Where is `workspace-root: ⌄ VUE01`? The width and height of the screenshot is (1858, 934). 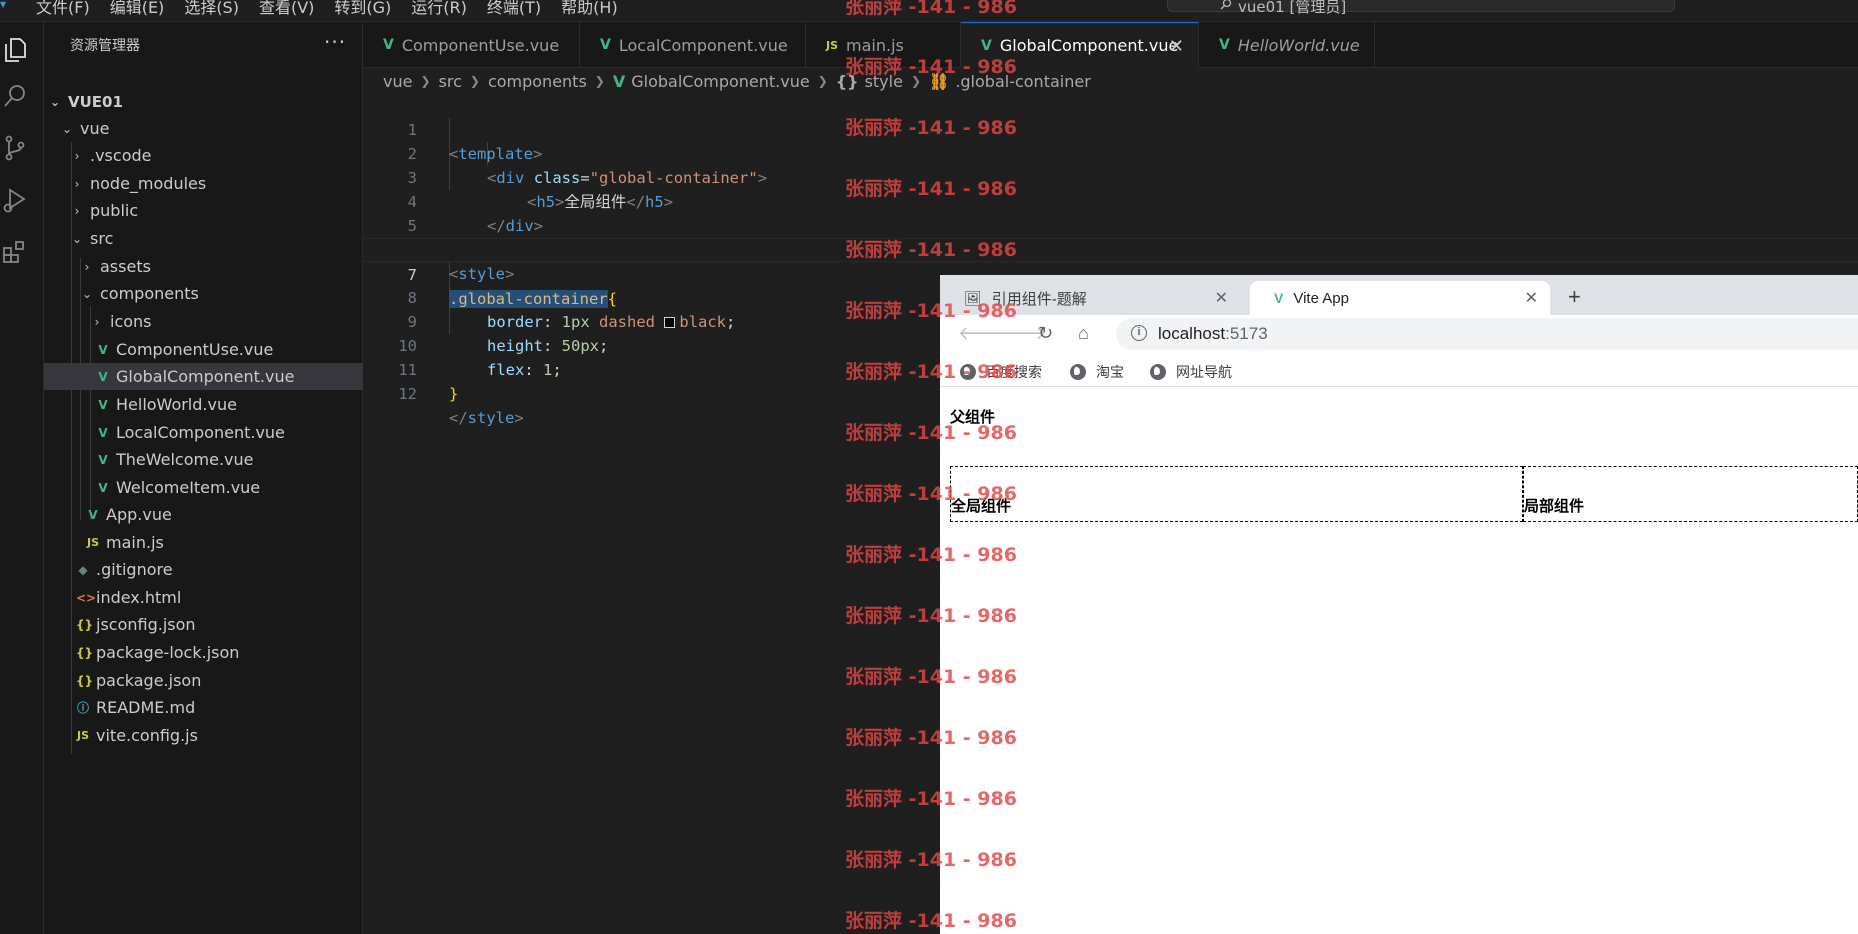 workspace-root: ⌄ VUE01 is located at coordinates (203, 101).